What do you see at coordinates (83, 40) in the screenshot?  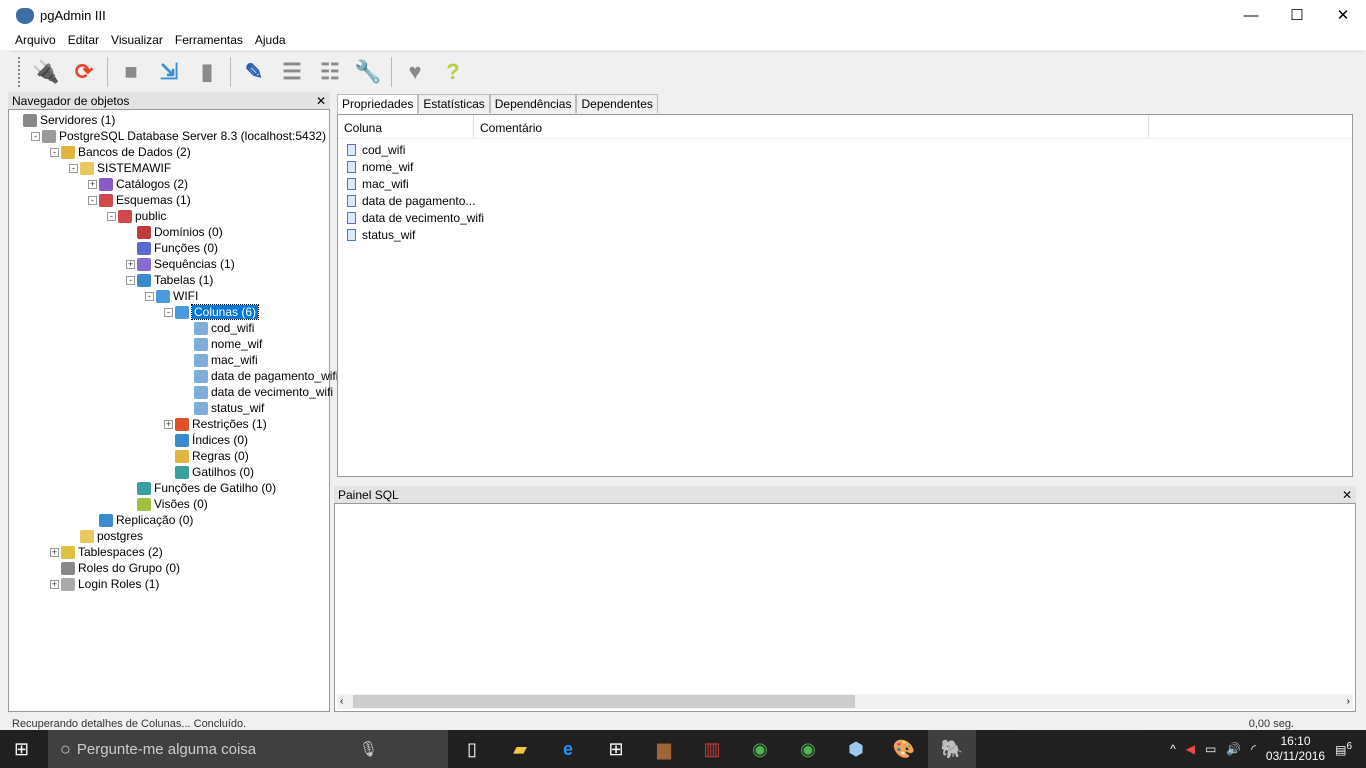 I see `menu-editar: Editar` at bounding box center [83, 40].